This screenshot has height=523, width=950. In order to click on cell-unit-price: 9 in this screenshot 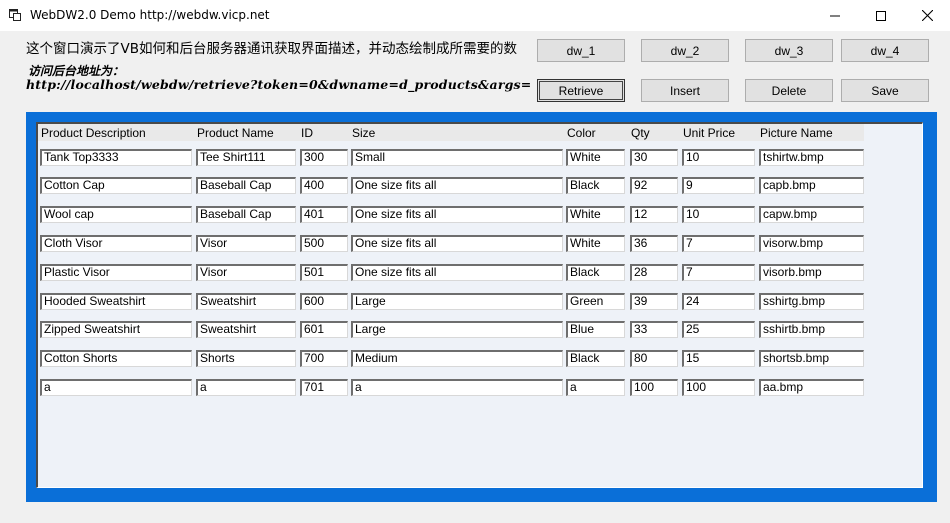, I will do `click(718, 185)`.